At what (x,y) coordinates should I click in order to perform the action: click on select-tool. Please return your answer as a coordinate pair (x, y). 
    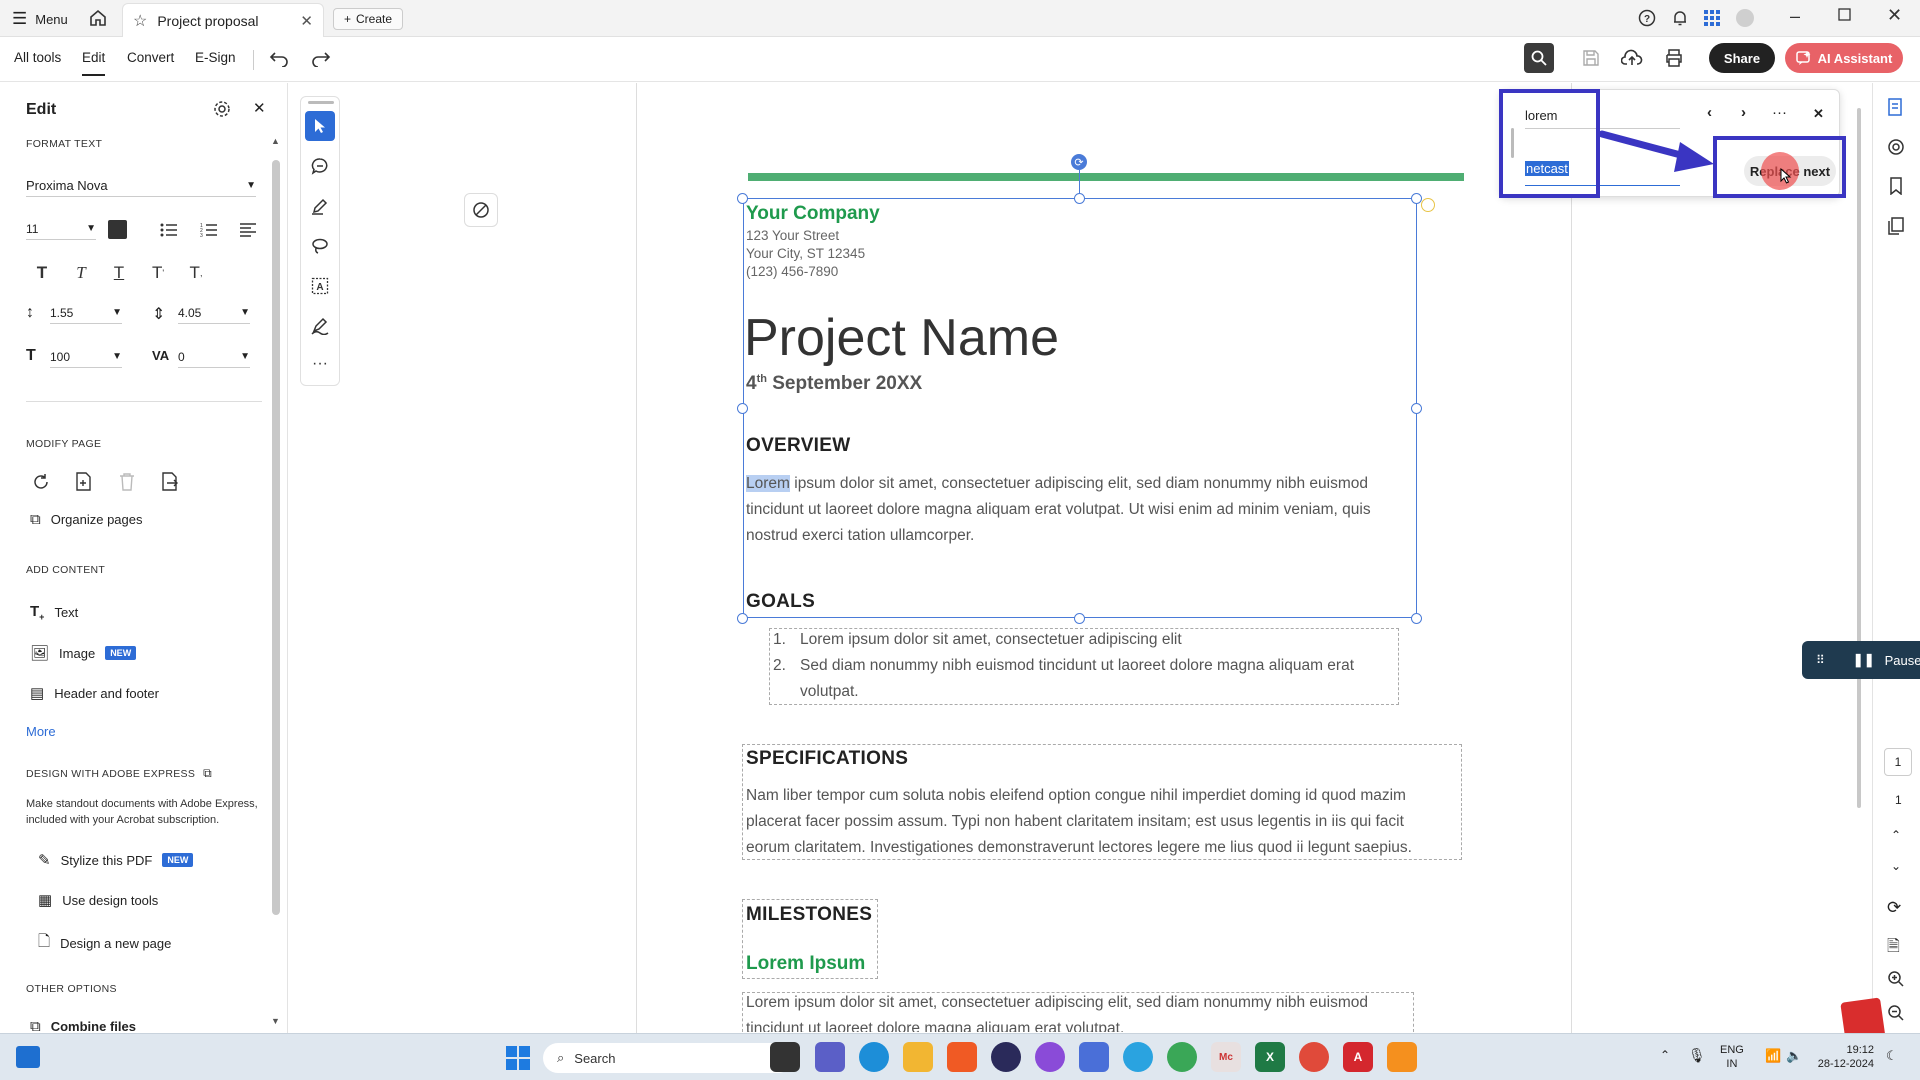
    Looking at the image, I should click on (320, 126).